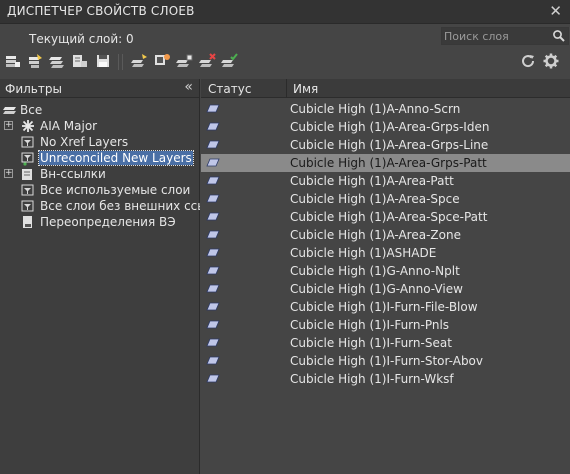 The width and height of the screenshot is (570, 474). What do you see at coordinates (551, 61) in the screenshot?
I see `gear-icon` at bounding box center [551, 61].